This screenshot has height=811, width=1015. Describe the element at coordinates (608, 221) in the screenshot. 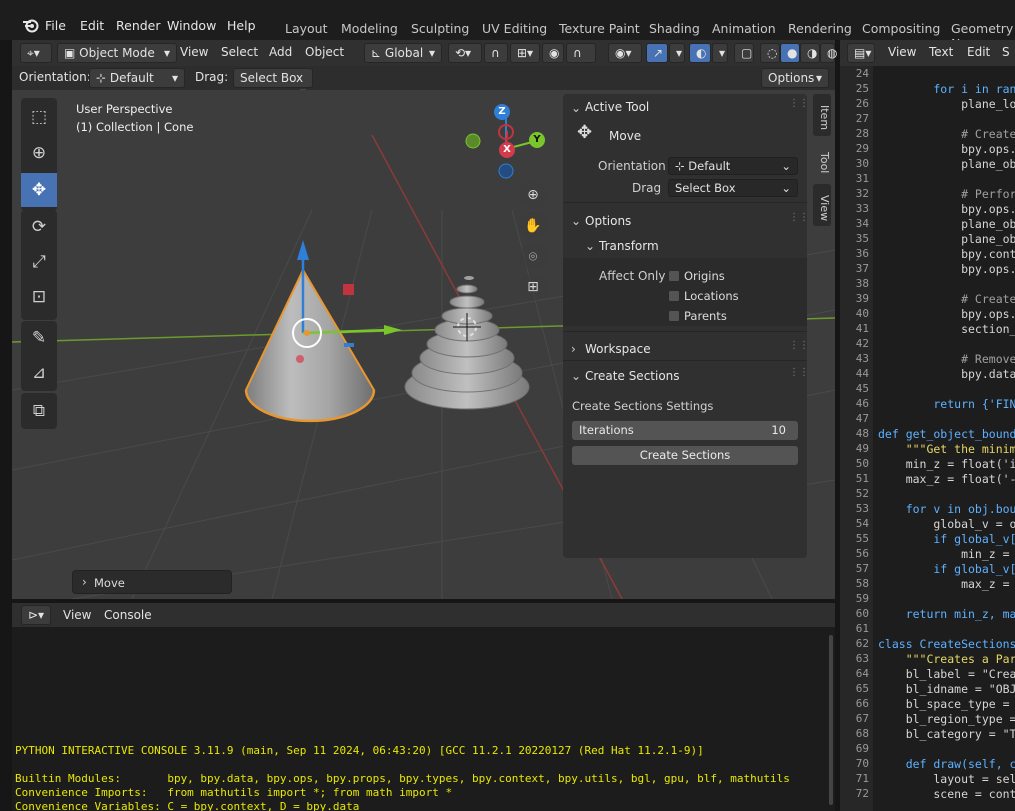

I see `options-panel-title: Options` at that location.